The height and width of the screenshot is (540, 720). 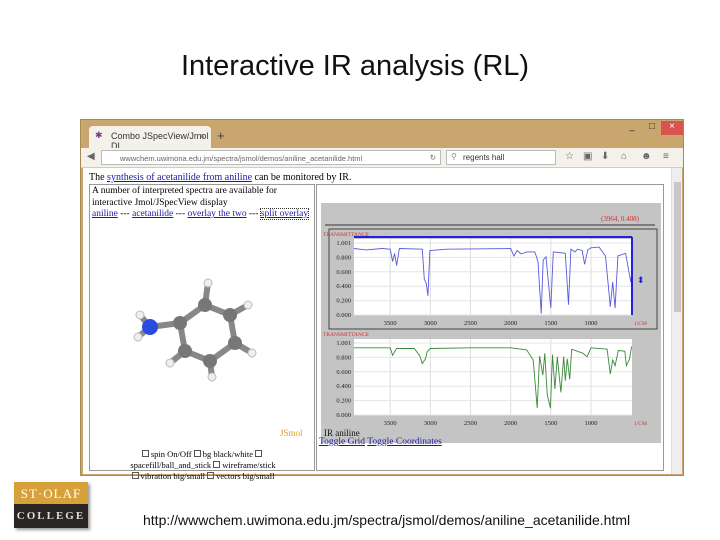 I want to click on wireframe-checkbox, so click(x=217, y=464).